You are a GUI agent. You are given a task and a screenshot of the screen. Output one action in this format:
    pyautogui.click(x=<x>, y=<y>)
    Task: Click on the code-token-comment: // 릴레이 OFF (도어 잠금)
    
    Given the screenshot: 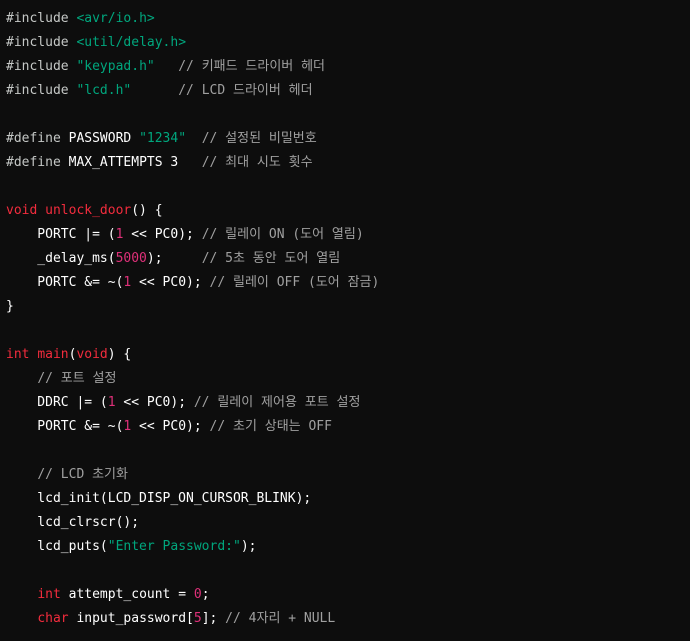 What is the action you would take?
    pyautogui.click(x=294, y=282)
    